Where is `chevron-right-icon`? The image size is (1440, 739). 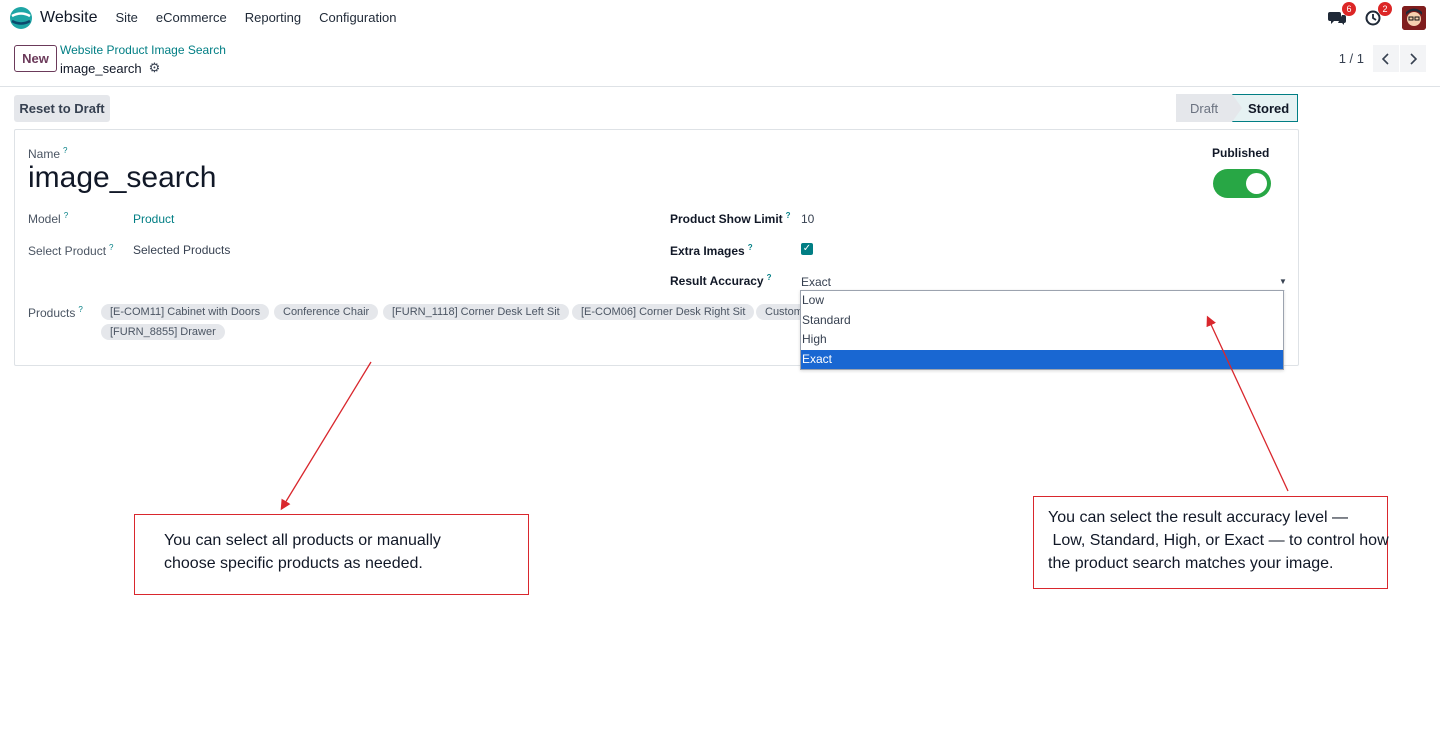
chevron-right-icon is located at coordinates (1413, 58).